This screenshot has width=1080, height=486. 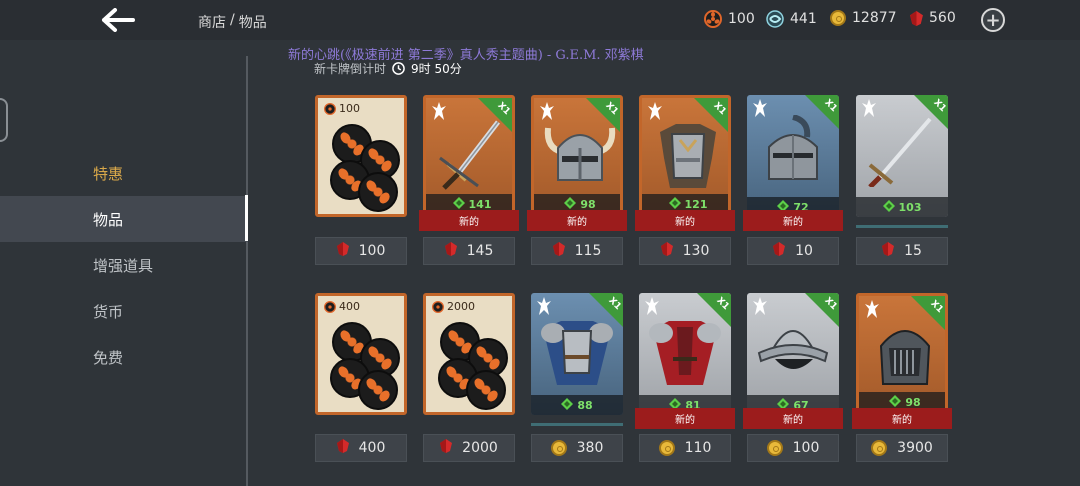 What do you see at coordinates (580, 154) in the screenshot?
I see `horned-helmet-icon` at bounding box center [580, 154].